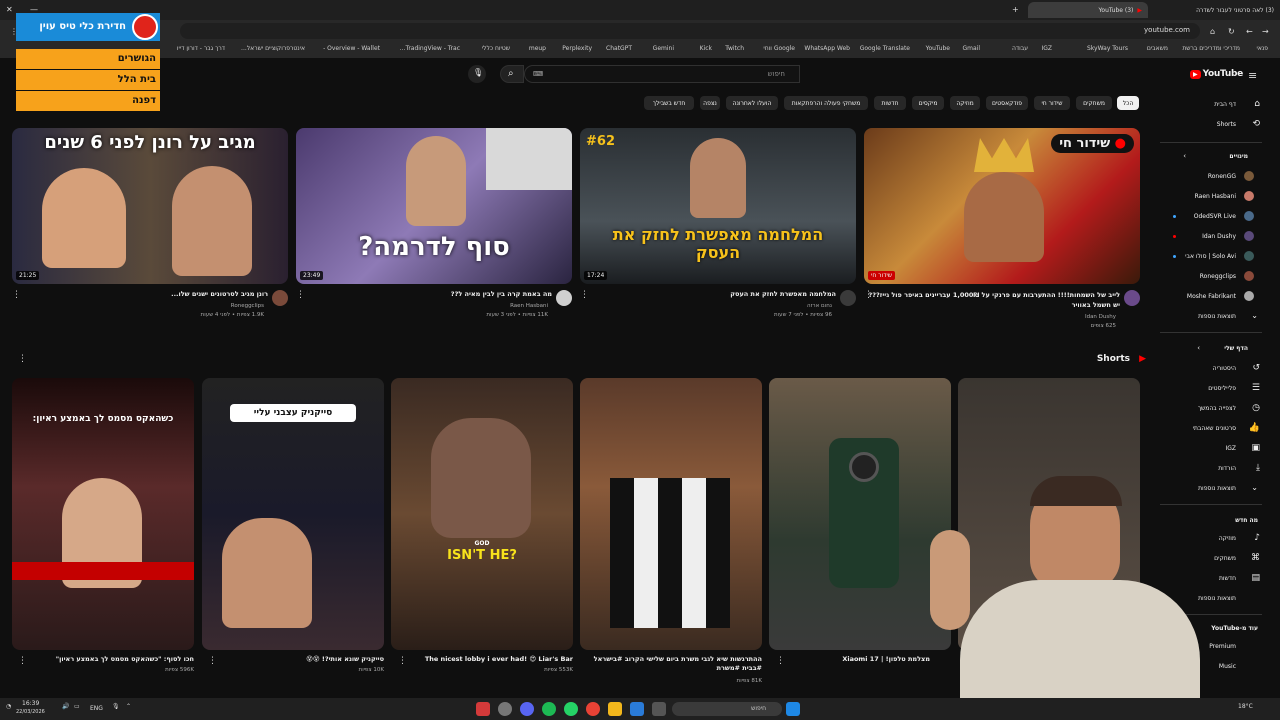 Image resolution: width=1280 pixels, height=720 pixels. Describe the element at coordinates (1211, 48) in the screenshot. I see `bookmark: מדריכי ומדריכים ברשת` at that location.